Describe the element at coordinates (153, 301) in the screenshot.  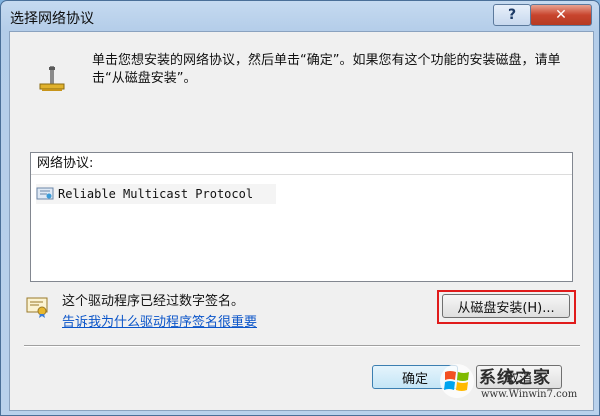
I see `signature-status-text: 这个驱动程序已经过数字签名。` at that location.